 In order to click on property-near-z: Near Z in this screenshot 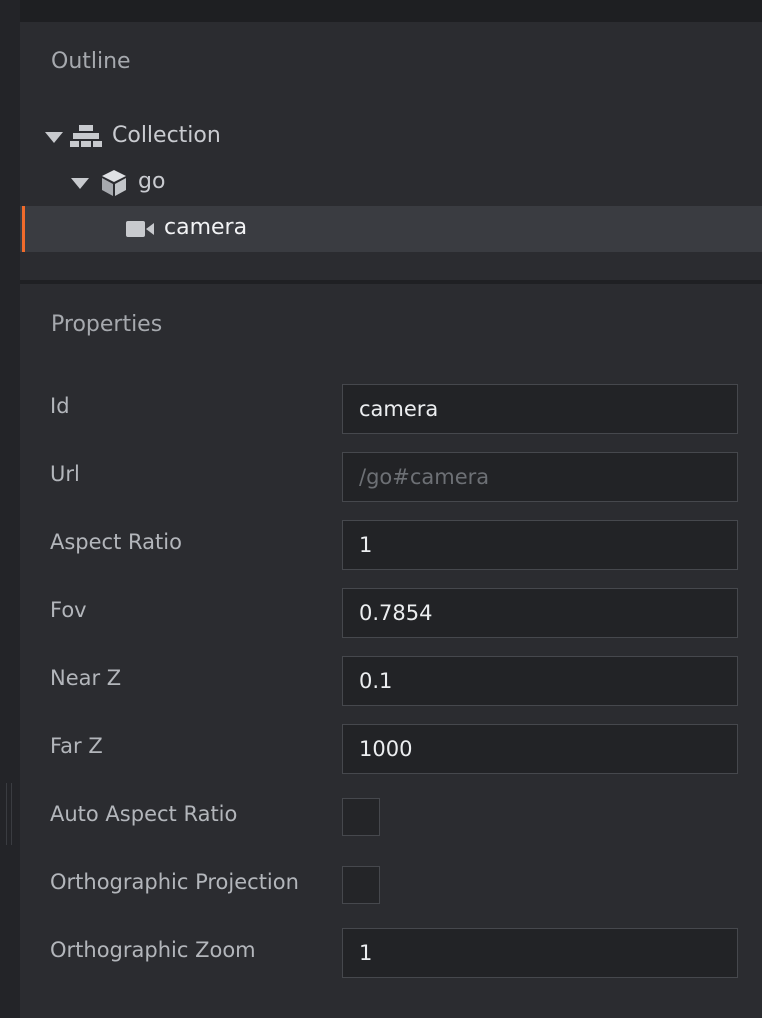, I will do `click(391, 683)`.